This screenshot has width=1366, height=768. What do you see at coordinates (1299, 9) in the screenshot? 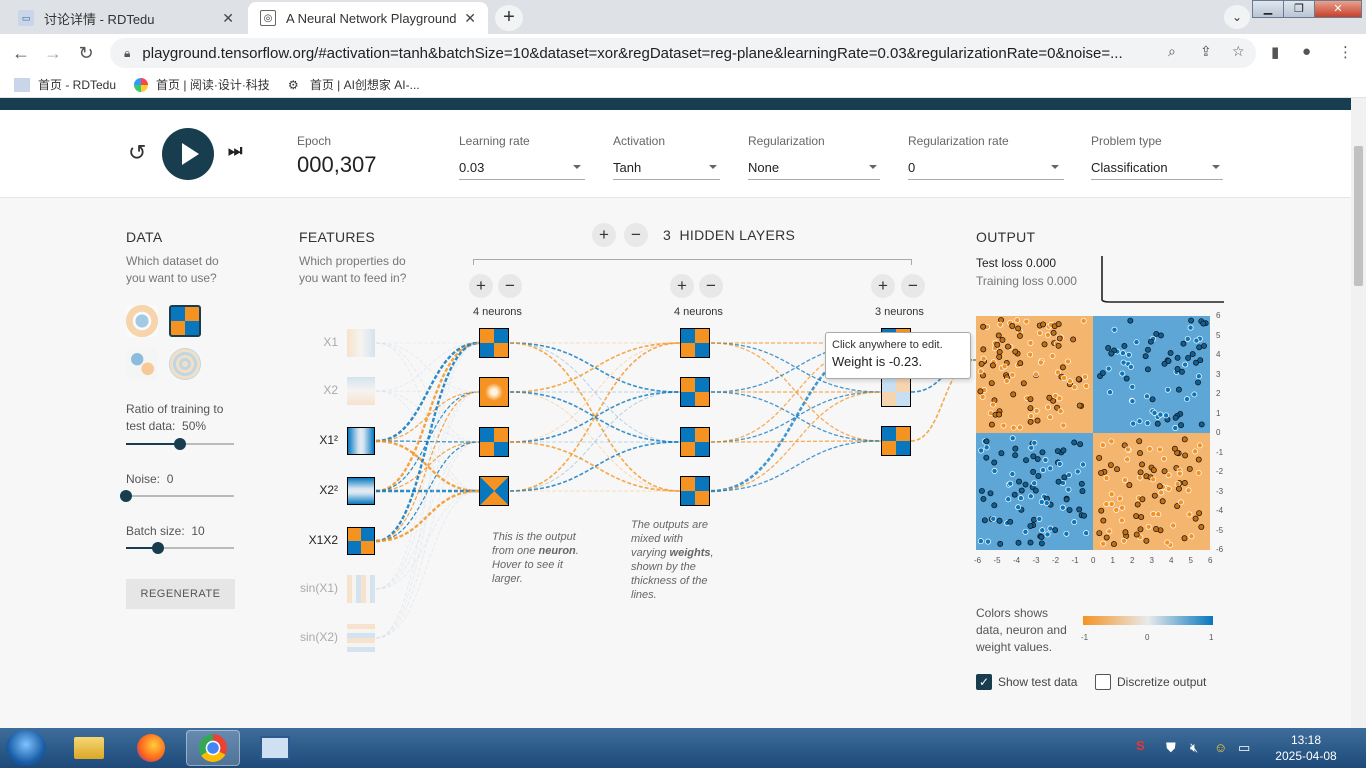
I see `maximize-button: ❐` at bounding box center [1299, 9].